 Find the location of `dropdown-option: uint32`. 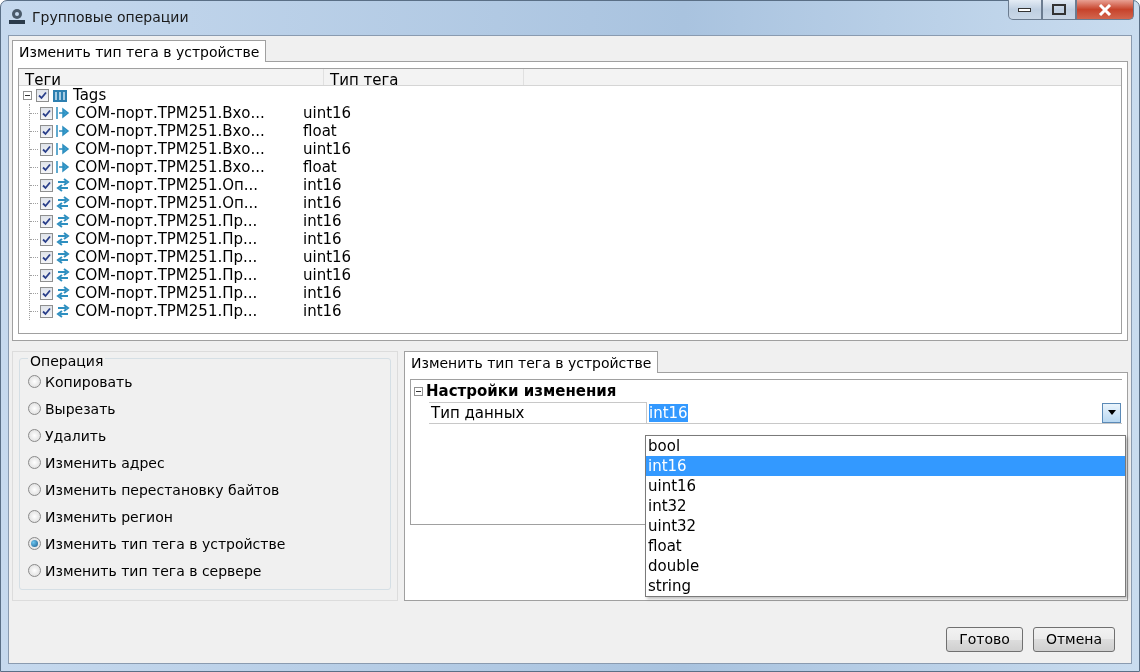

dropdown-option: uint32 is located at coordinates (885, 526).